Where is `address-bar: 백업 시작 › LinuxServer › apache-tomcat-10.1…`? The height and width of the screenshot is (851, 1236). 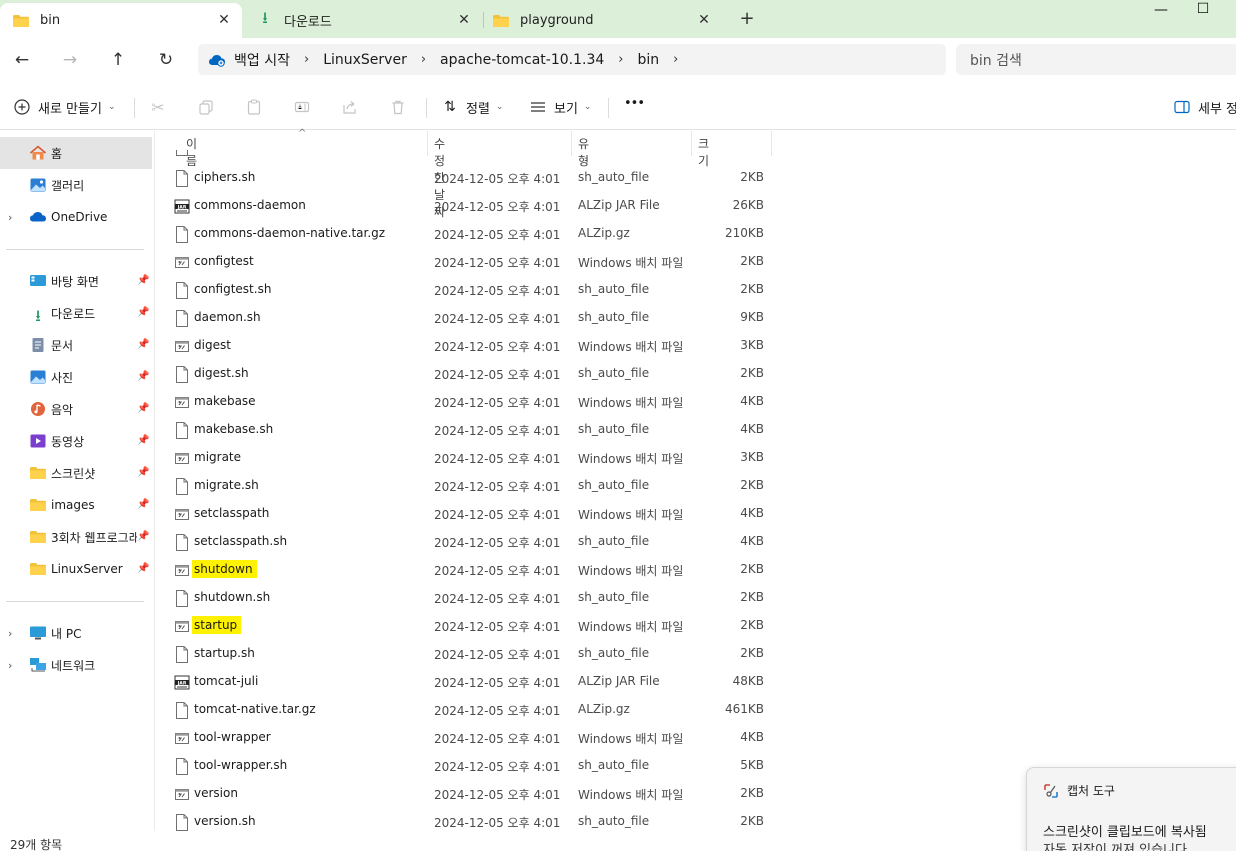 address-bar: 백업 시작 › LinuxServer › apache-tomcat-10.1… is located at coordinates (572, 59).